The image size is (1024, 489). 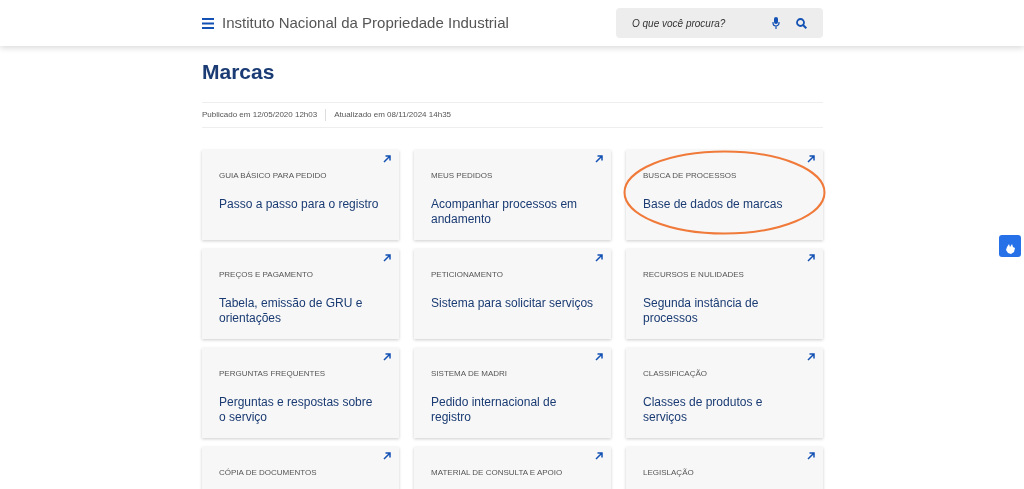 I want to click on card-title: Perguntas e respostas sobre o serviço, so click(x=296, y=409).